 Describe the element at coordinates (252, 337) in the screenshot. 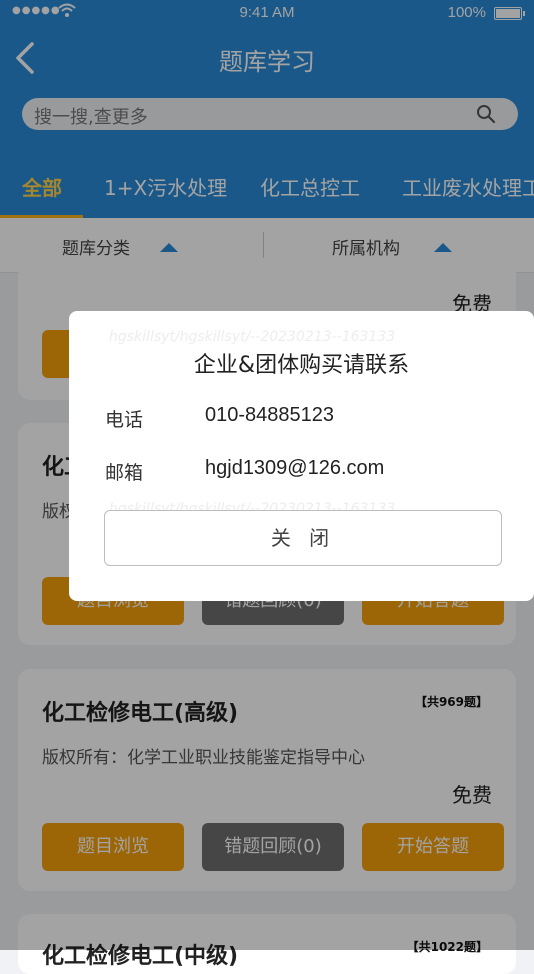

I see `watermark: hgskillsyt/hgskillsyt/--20230213--163133` at that location.